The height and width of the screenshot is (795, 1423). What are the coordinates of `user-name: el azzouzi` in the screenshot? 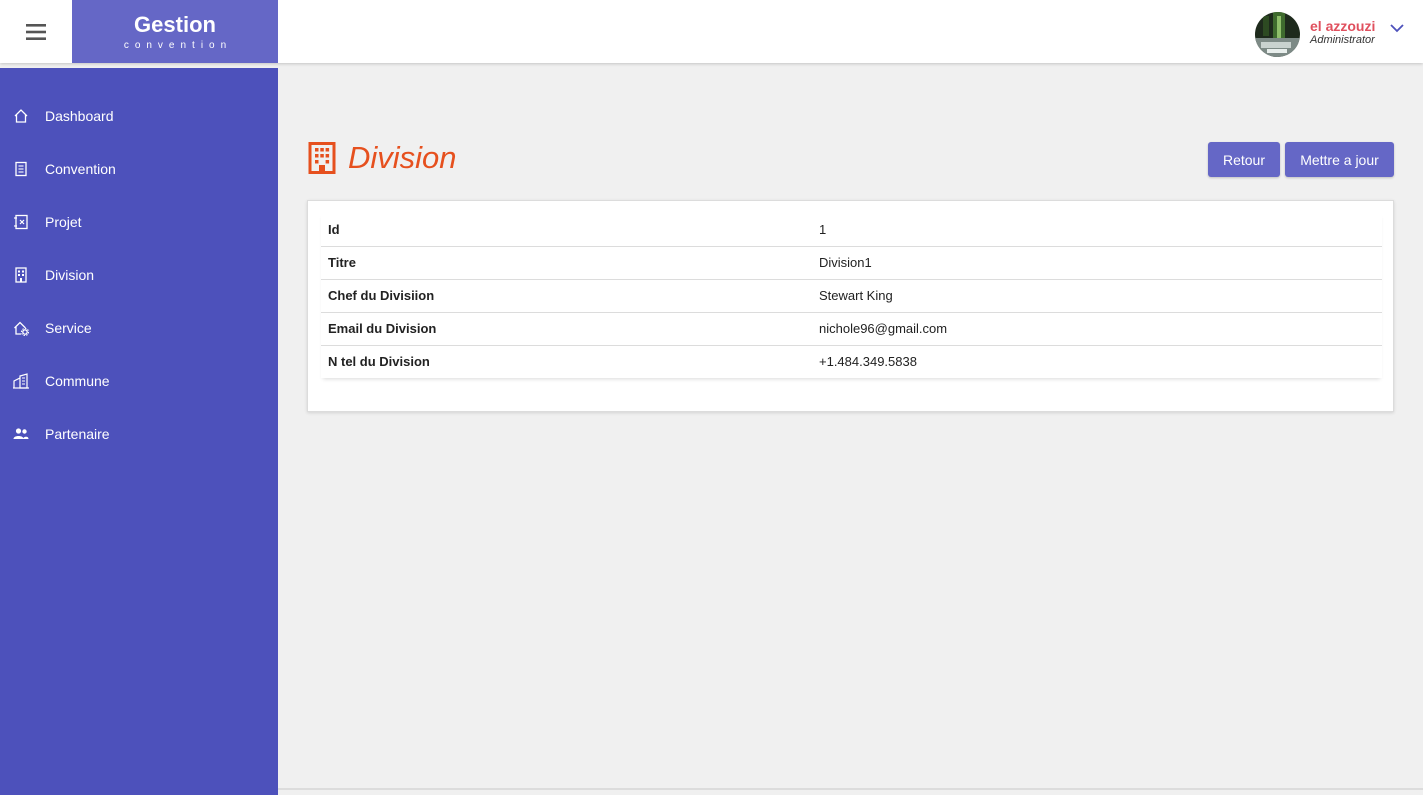 It's located at (1343, 26).